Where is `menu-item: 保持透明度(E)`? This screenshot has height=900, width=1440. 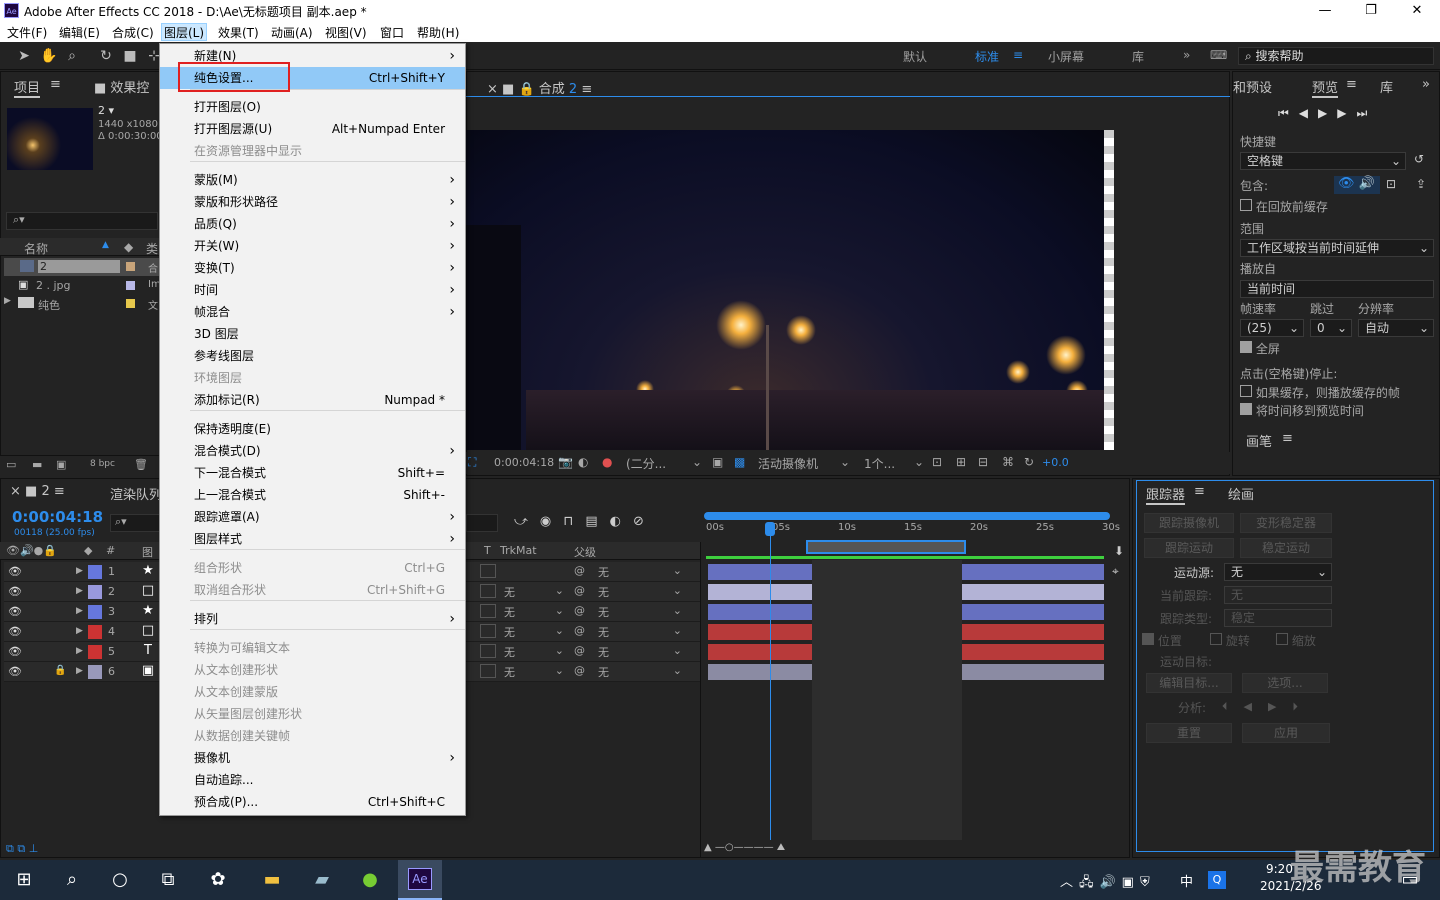 menu-item: 保持透明度(E) is located at coordinates (312, 429).